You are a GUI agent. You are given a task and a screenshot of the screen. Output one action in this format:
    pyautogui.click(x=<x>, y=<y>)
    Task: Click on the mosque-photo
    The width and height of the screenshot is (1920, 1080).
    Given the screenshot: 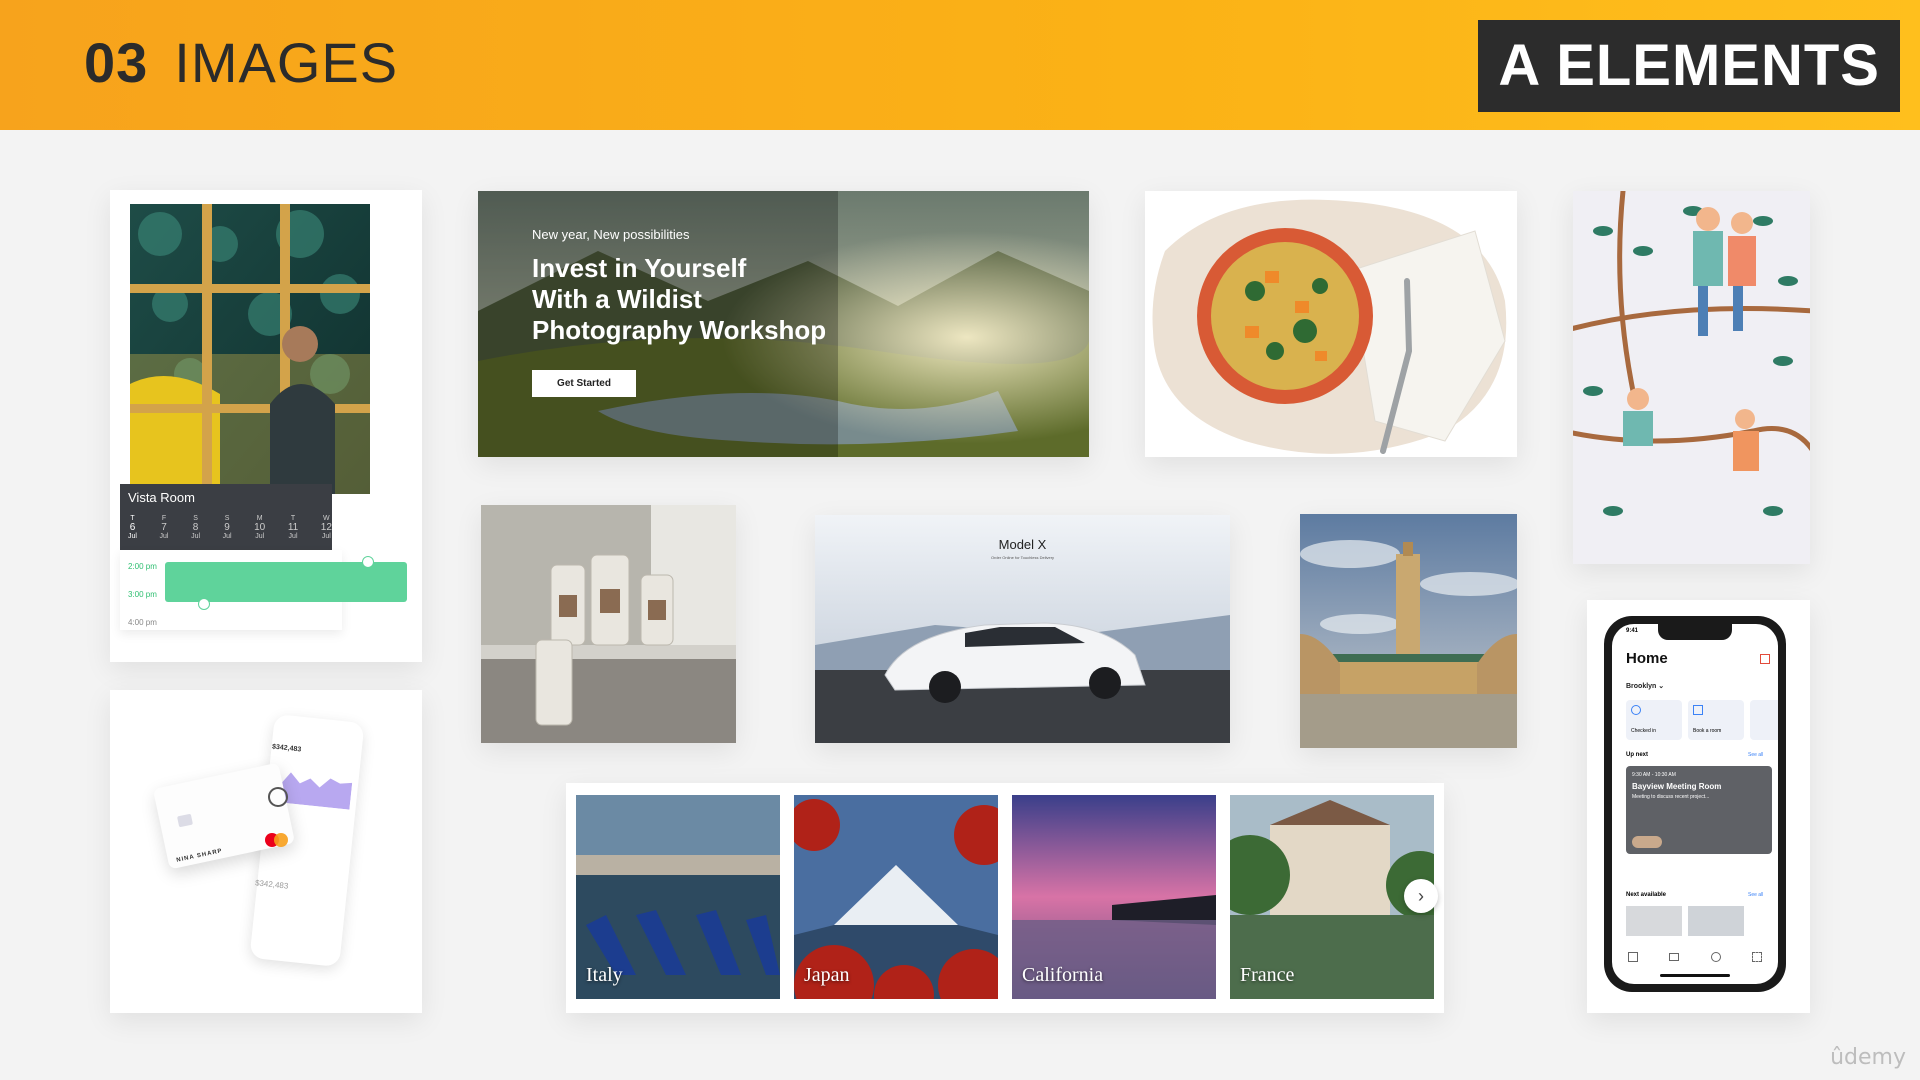 What is the action you would take?
    pyautogui.click(x=1408, y=631)
    